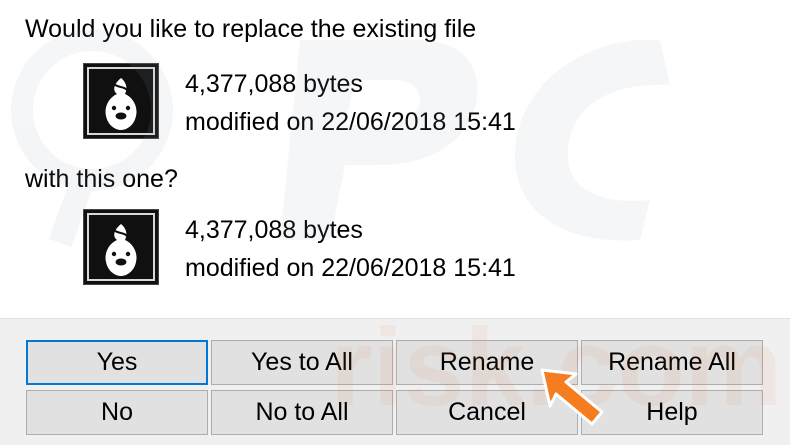 This screenshot has width=790, height=445. I want to click on with-this-question: with this one?, so click(101, 179).